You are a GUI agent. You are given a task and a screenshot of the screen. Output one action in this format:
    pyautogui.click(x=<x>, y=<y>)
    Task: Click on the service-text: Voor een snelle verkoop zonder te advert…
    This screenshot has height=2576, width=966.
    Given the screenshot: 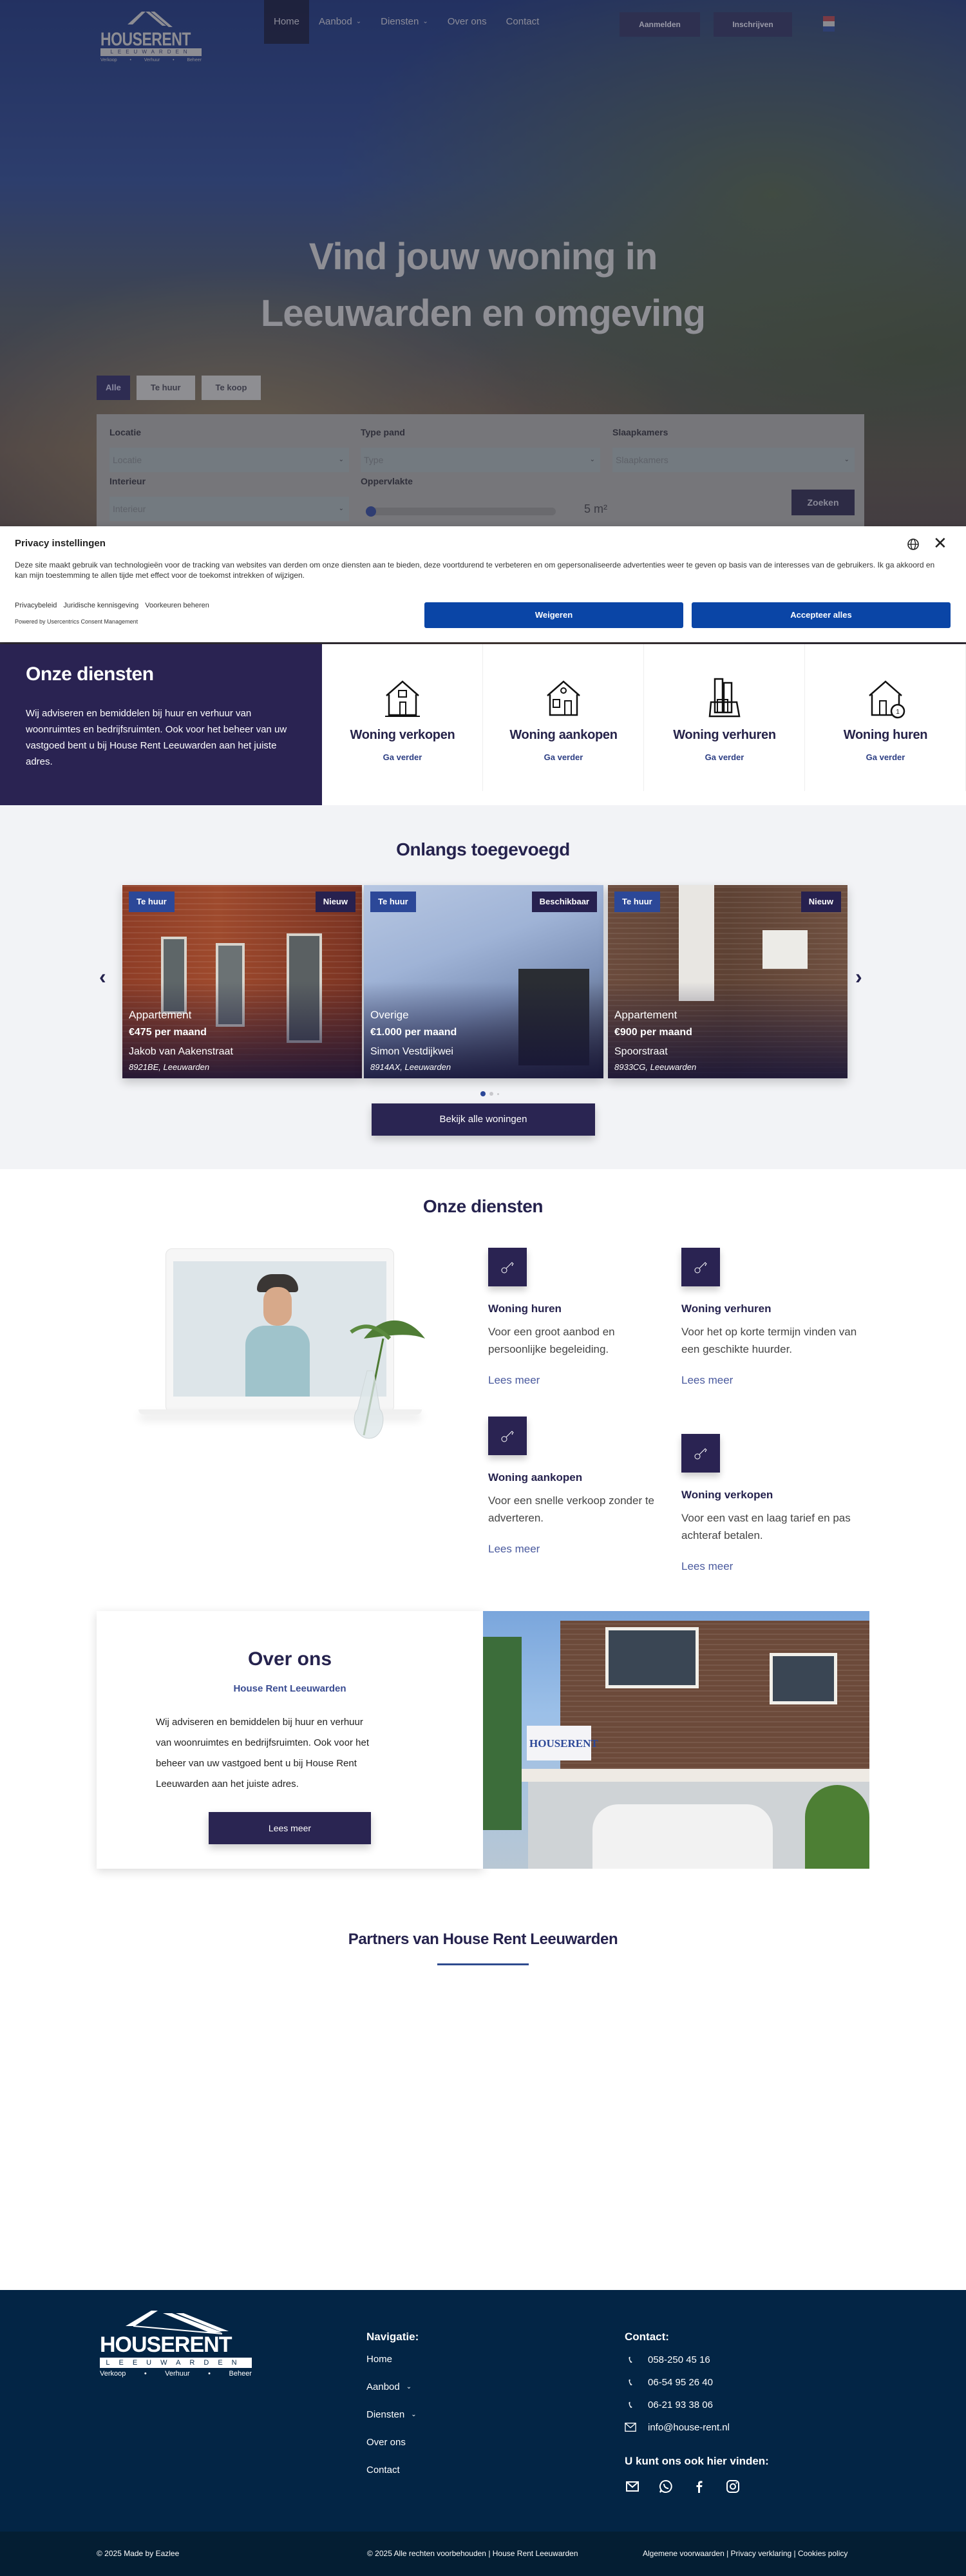 What is the action you would take?
    pyautogui.click(x=571, y=1509)
    